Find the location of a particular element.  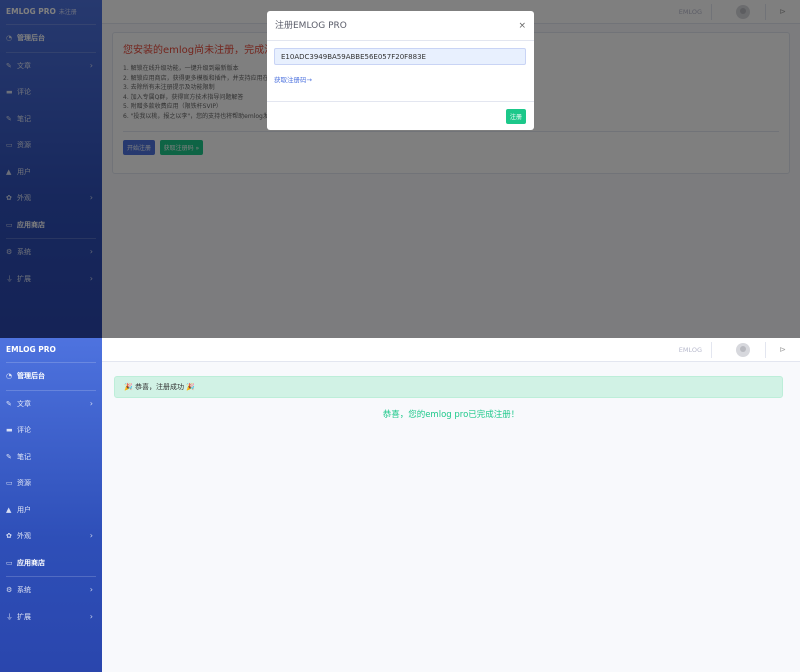

username: EMLOG is located at coordinates (690, 350).